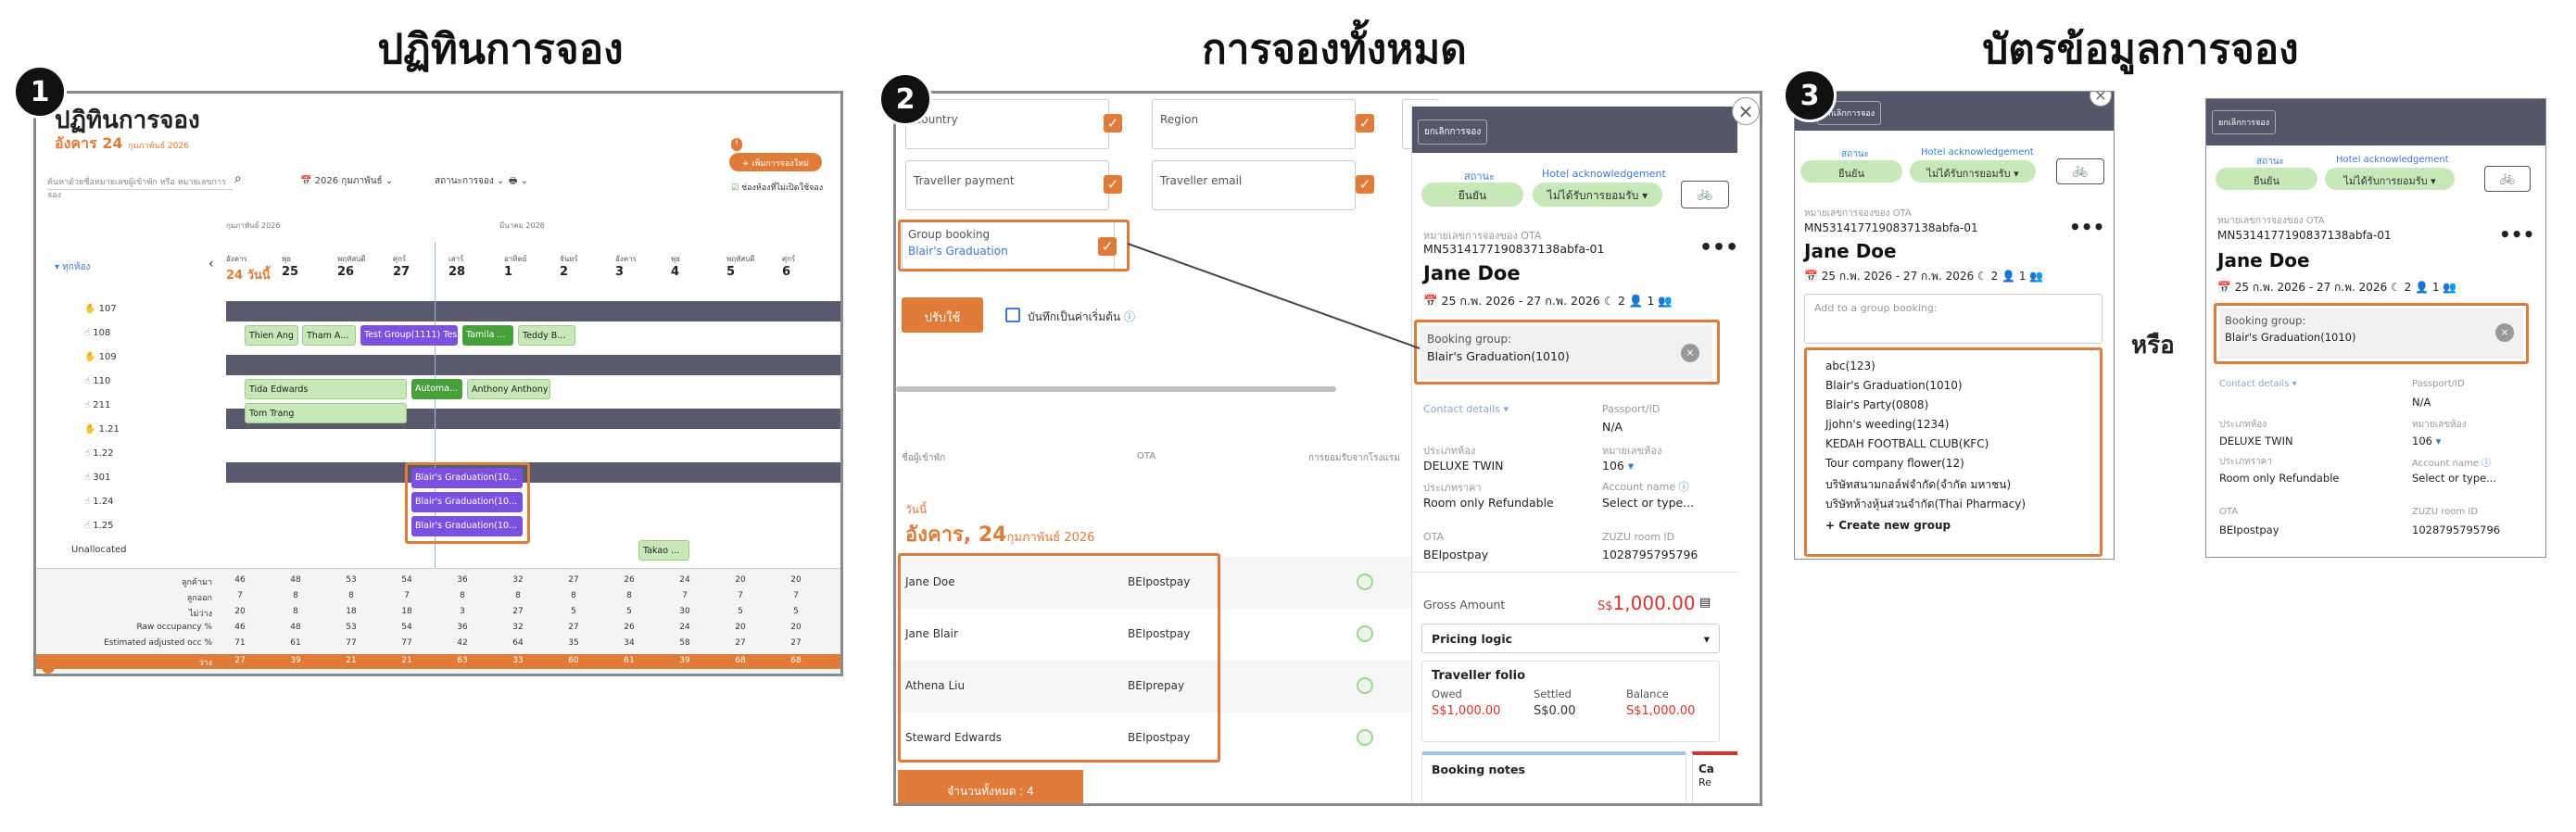 This screenshot has height=832, width=2576. Describe the element at coordinates (1953, 447) in the screenshot. I see `group-option: KEDAH FOOTBALL CLUB(KFC)` at that location.